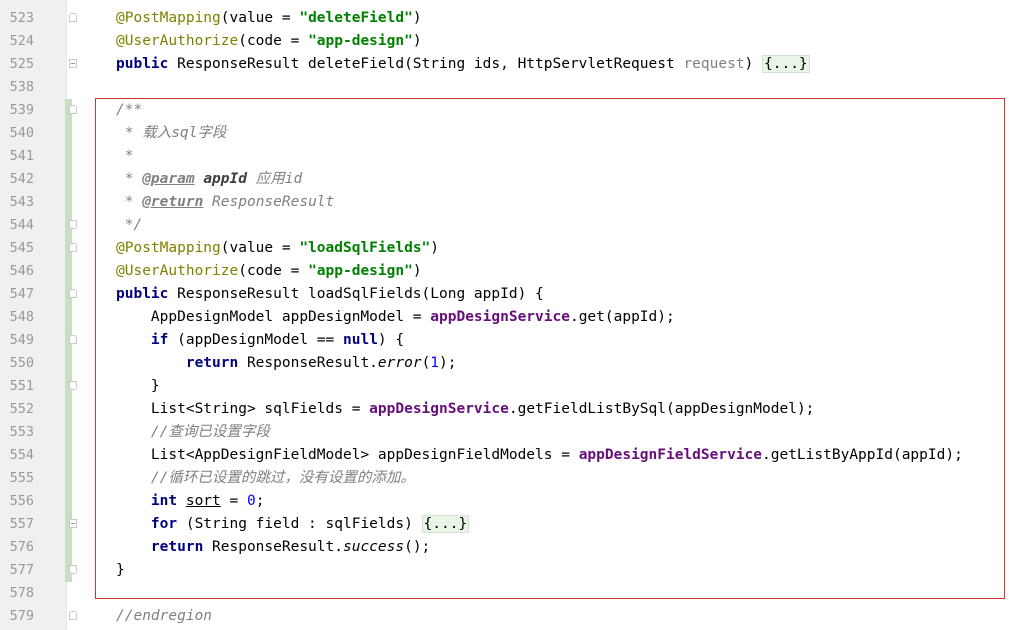  I want to click on code-line: 524 @UserAuthorize(code = "app-design"), so click(508, 41).